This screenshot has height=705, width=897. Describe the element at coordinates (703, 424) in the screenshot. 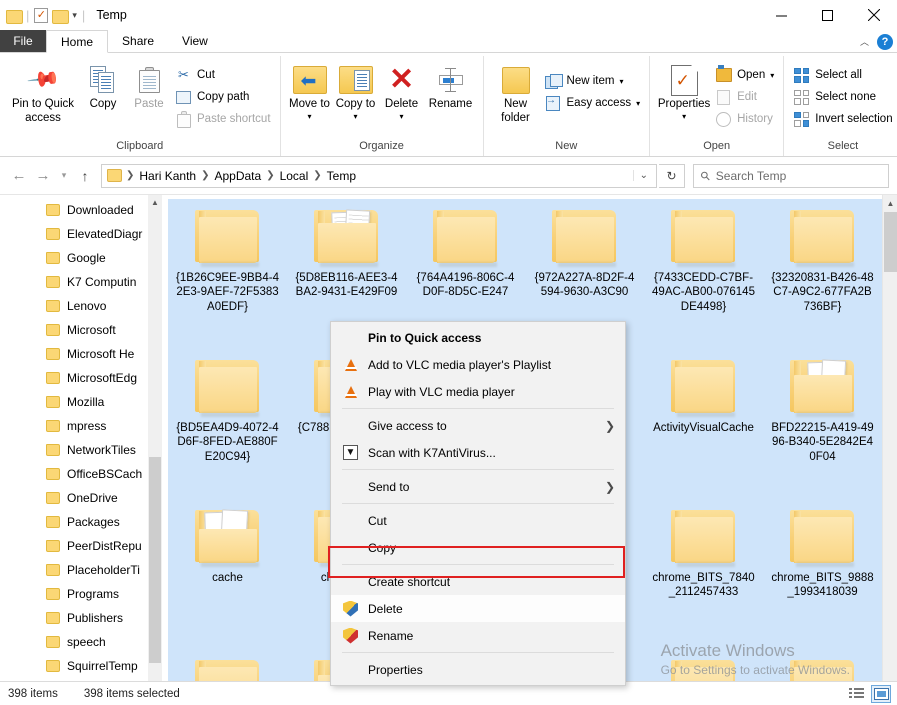

I see `tile-item: ActivityVisualCache` at that location.